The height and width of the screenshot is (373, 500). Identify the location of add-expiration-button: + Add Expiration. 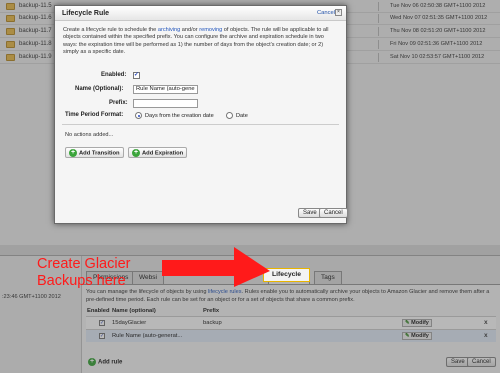
(158, 152).